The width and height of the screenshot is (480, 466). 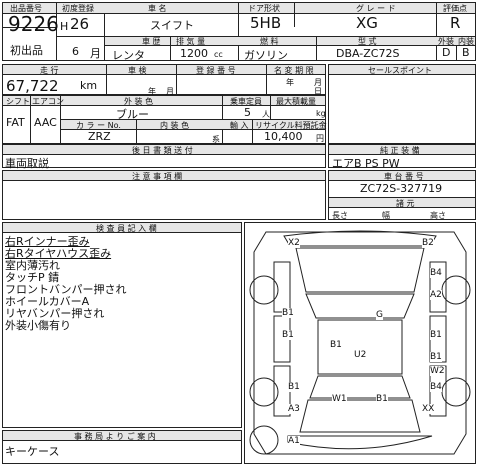 What do you see at coordinates (428, 409) in the screenshot?
I see `damage-mark: XX` at bounding box center [428, 409].